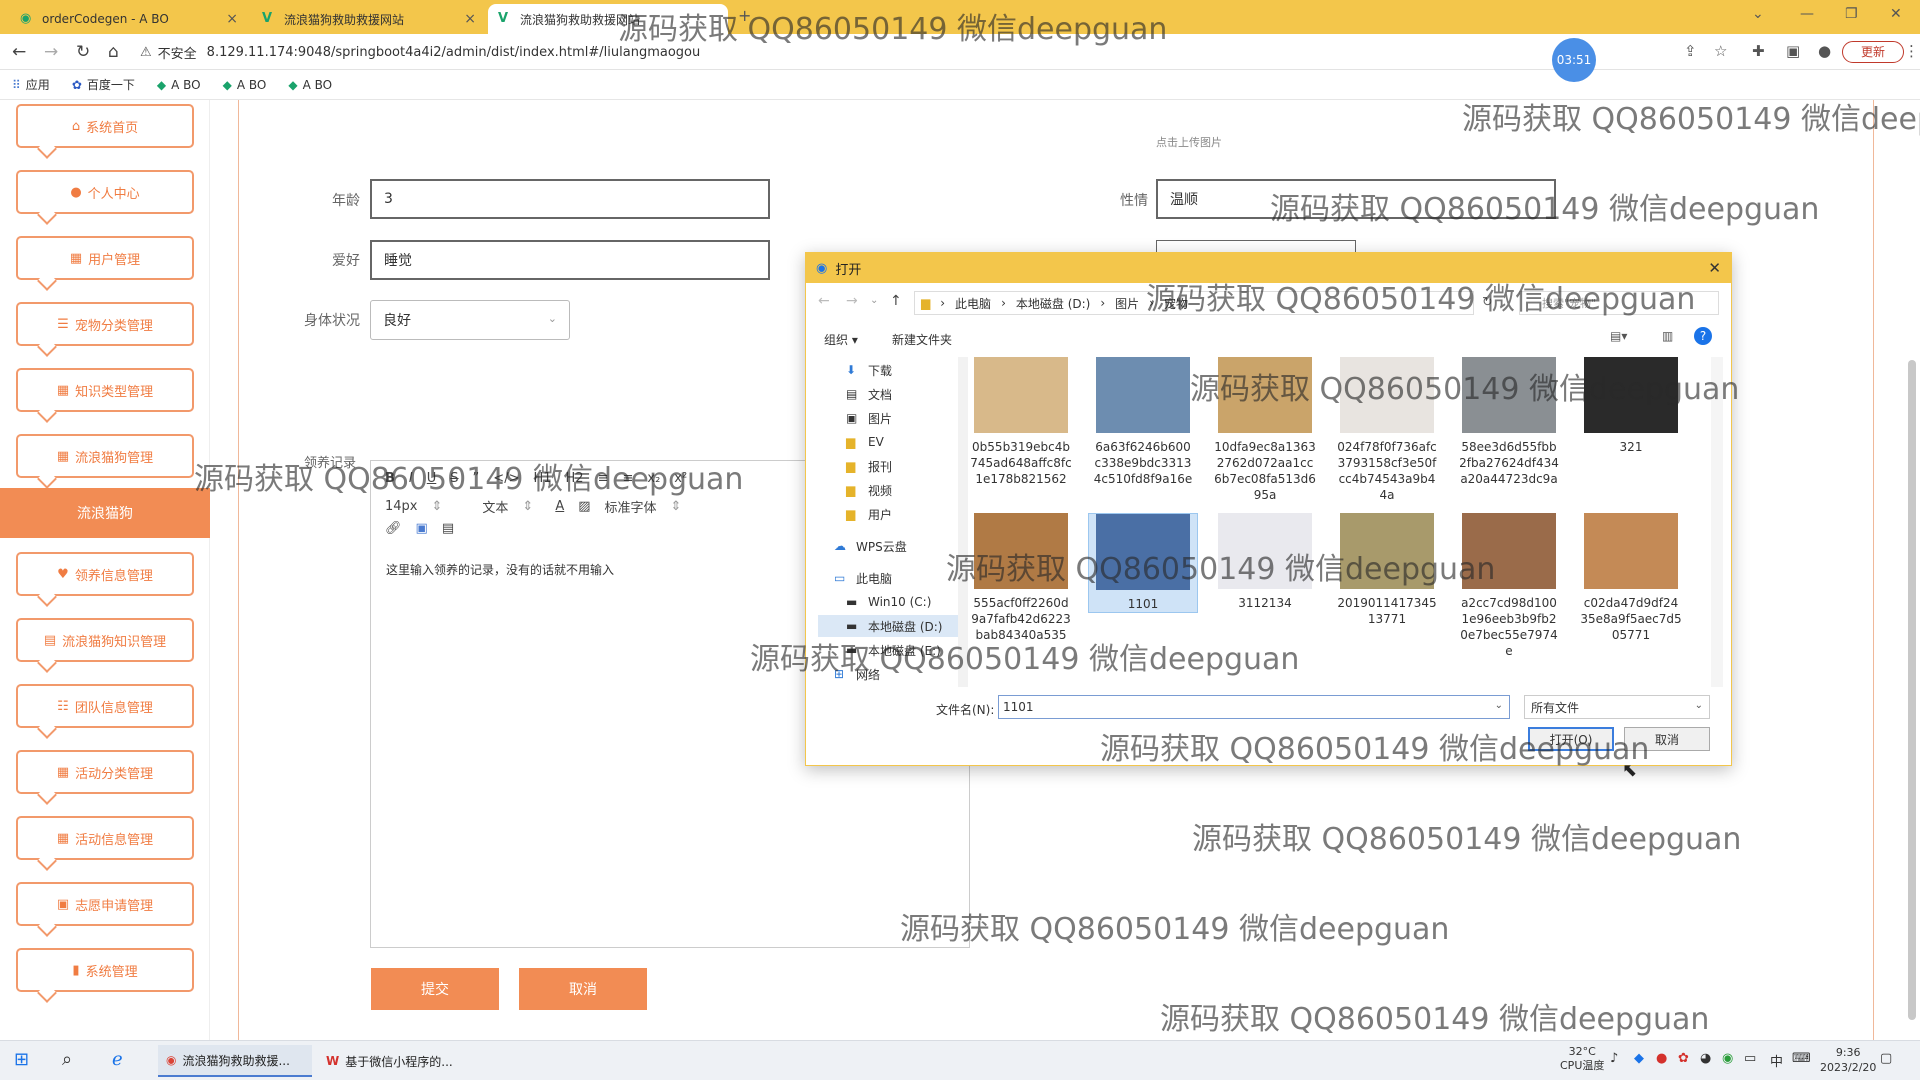  Describe the element at coordinates (1639, 1058) in the screenshot. I see `tray-app-icon: ◆` at that location.